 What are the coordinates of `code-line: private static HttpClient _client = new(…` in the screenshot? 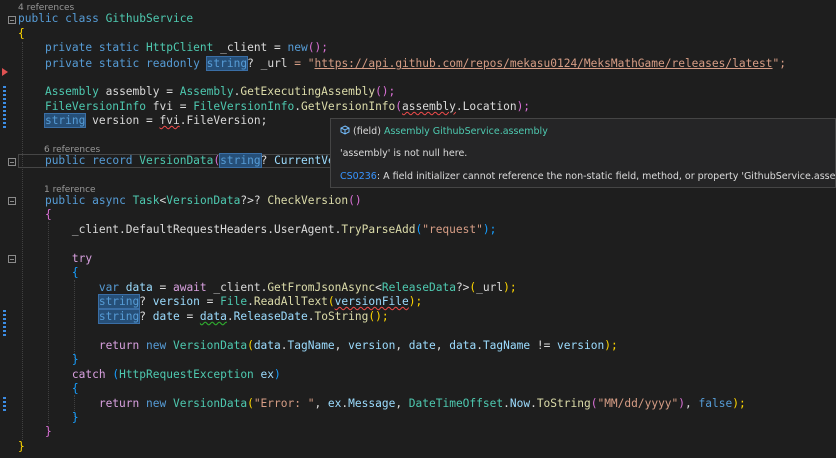 It's located at (173, 48).